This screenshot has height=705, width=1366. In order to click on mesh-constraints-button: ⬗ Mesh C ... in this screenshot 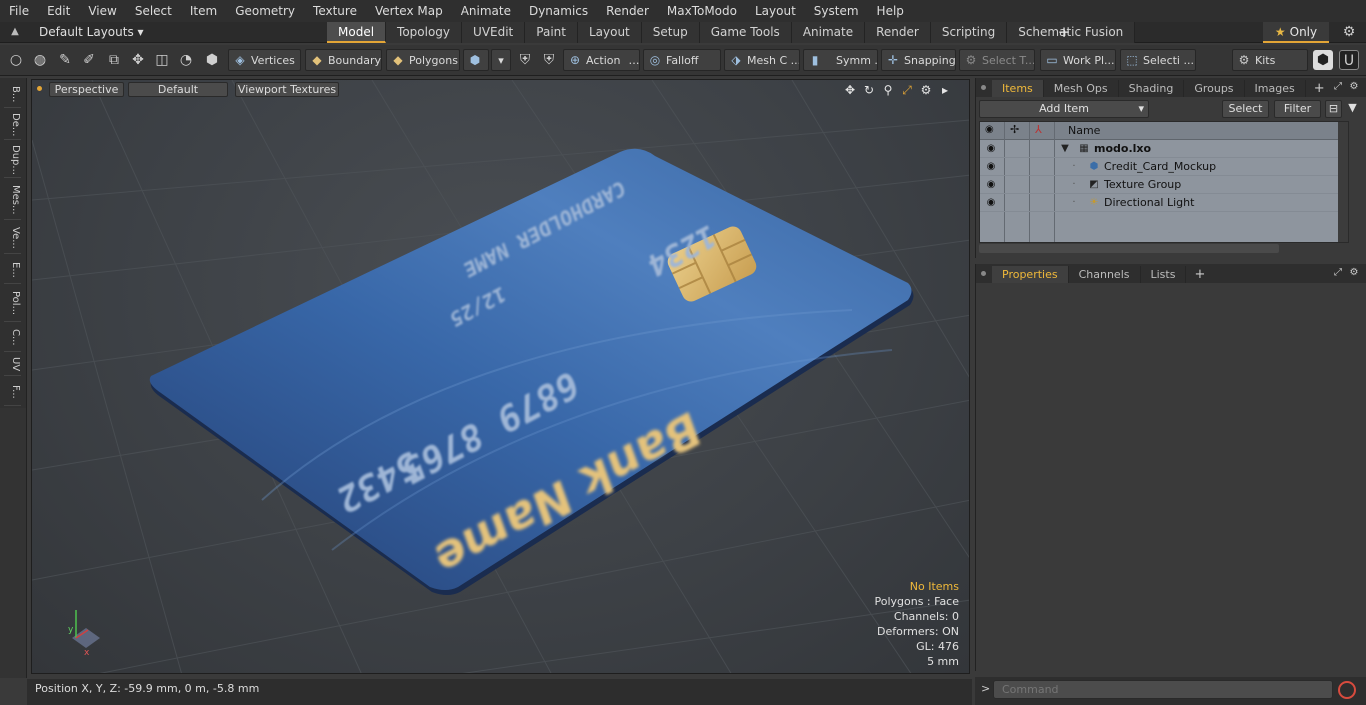, I will do `click(762, 60)`.